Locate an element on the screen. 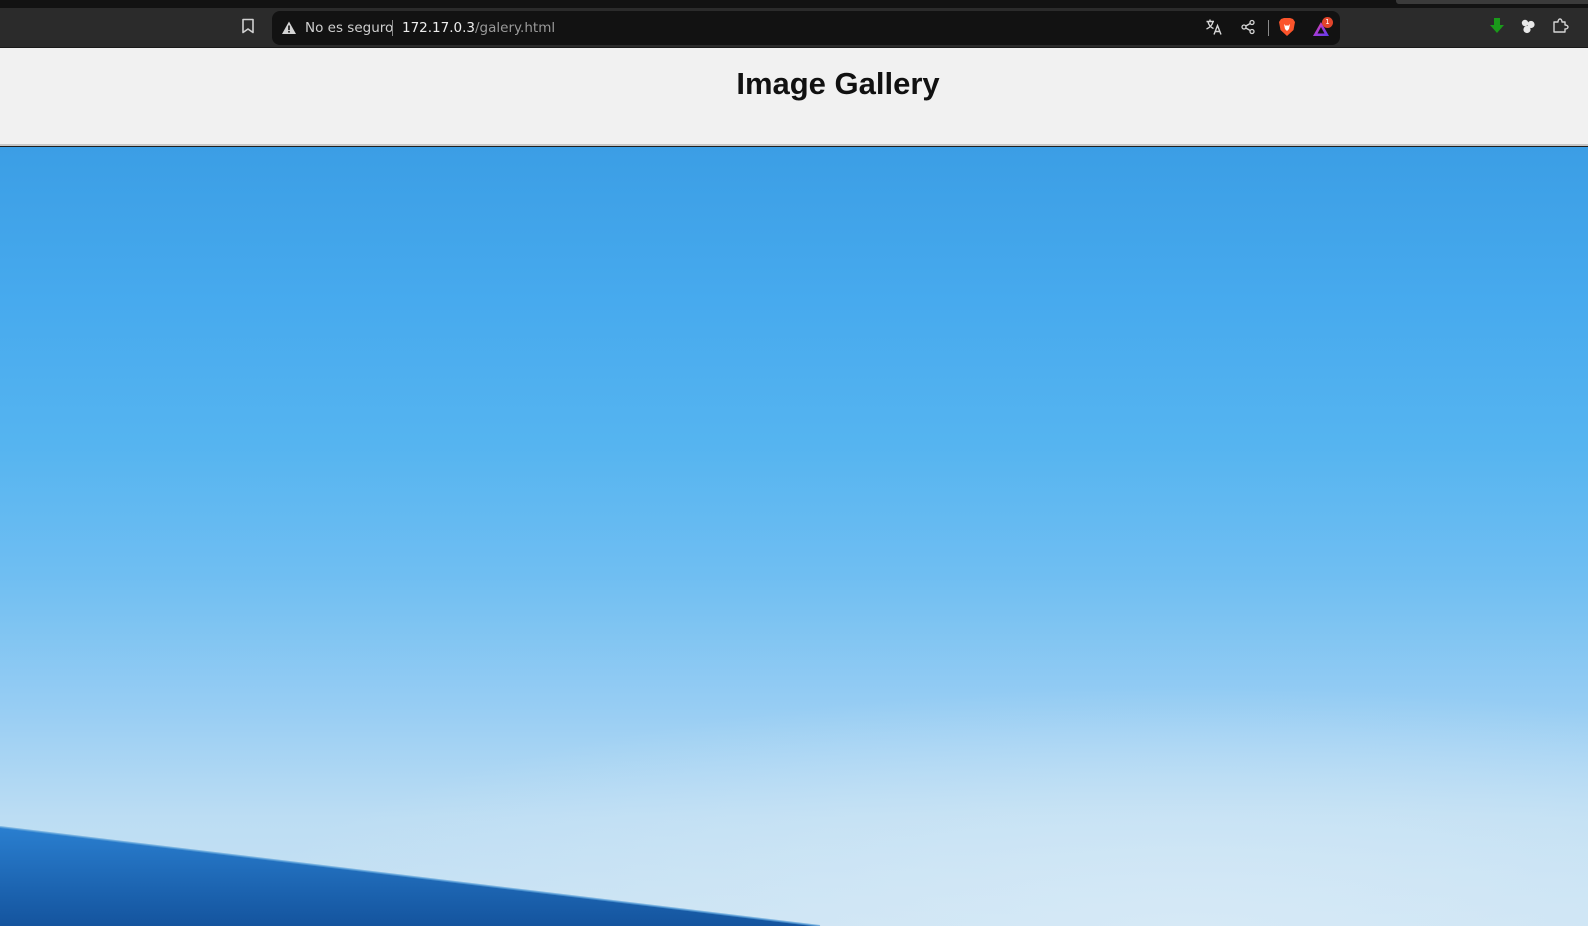  security-indicator-label: No es seguro is located at coordinates (349, 28).